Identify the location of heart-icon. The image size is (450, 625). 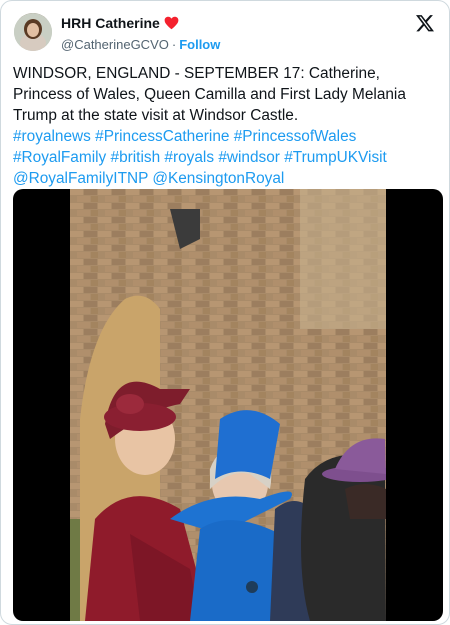
(171, 23).